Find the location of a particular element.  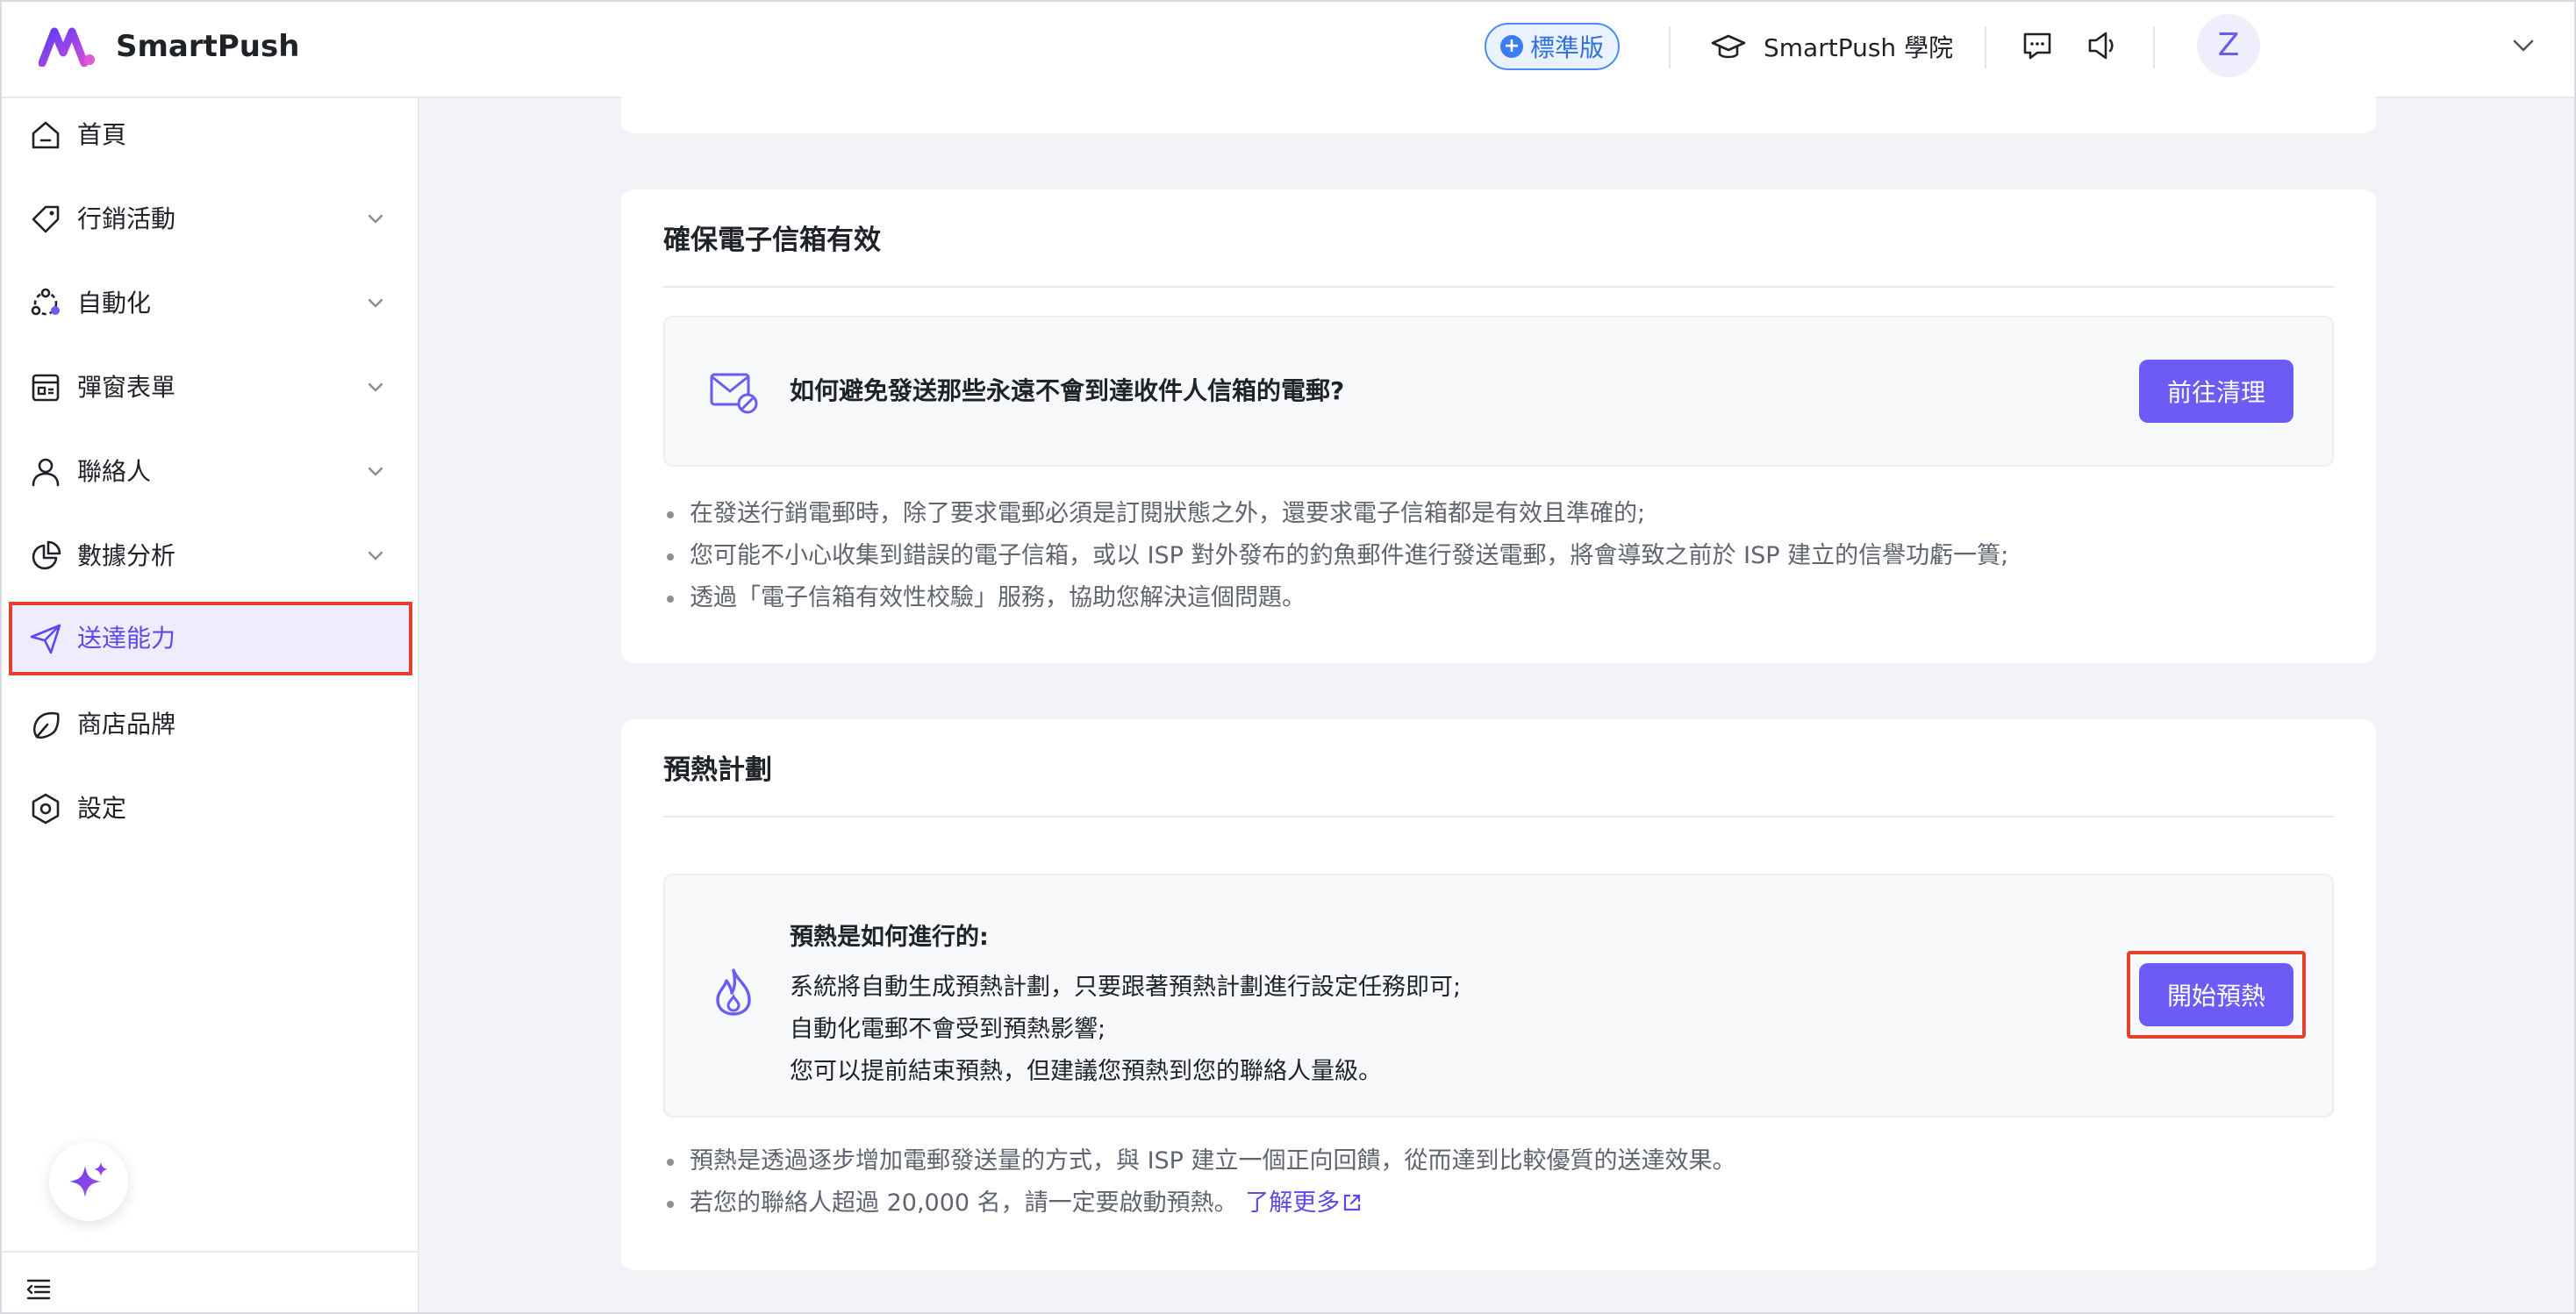

learn-more-link: 了解更多 is located at coordinates (1304, 1203).